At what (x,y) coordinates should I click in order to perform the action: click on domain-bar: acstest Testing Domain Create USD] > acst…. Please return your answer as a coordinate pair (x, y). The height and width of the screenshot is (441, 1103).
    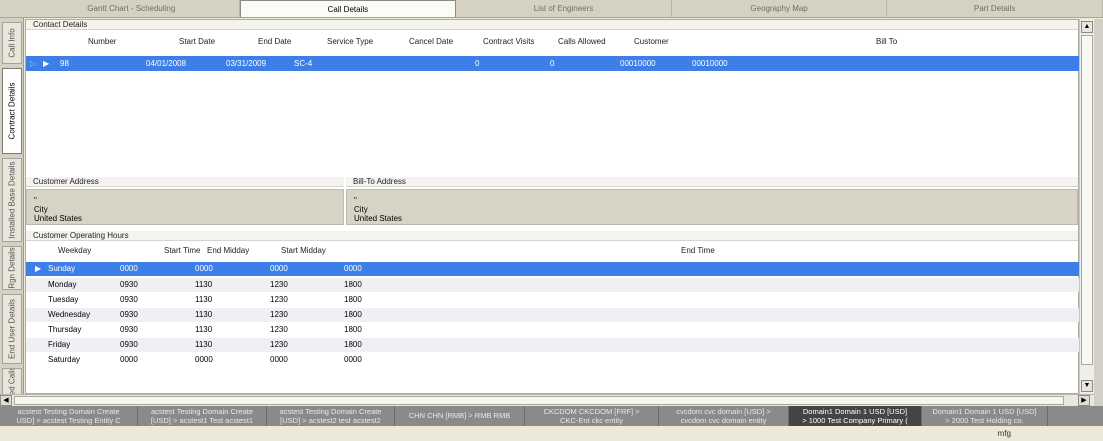
    Looking at the image, I should click on (551, 416).